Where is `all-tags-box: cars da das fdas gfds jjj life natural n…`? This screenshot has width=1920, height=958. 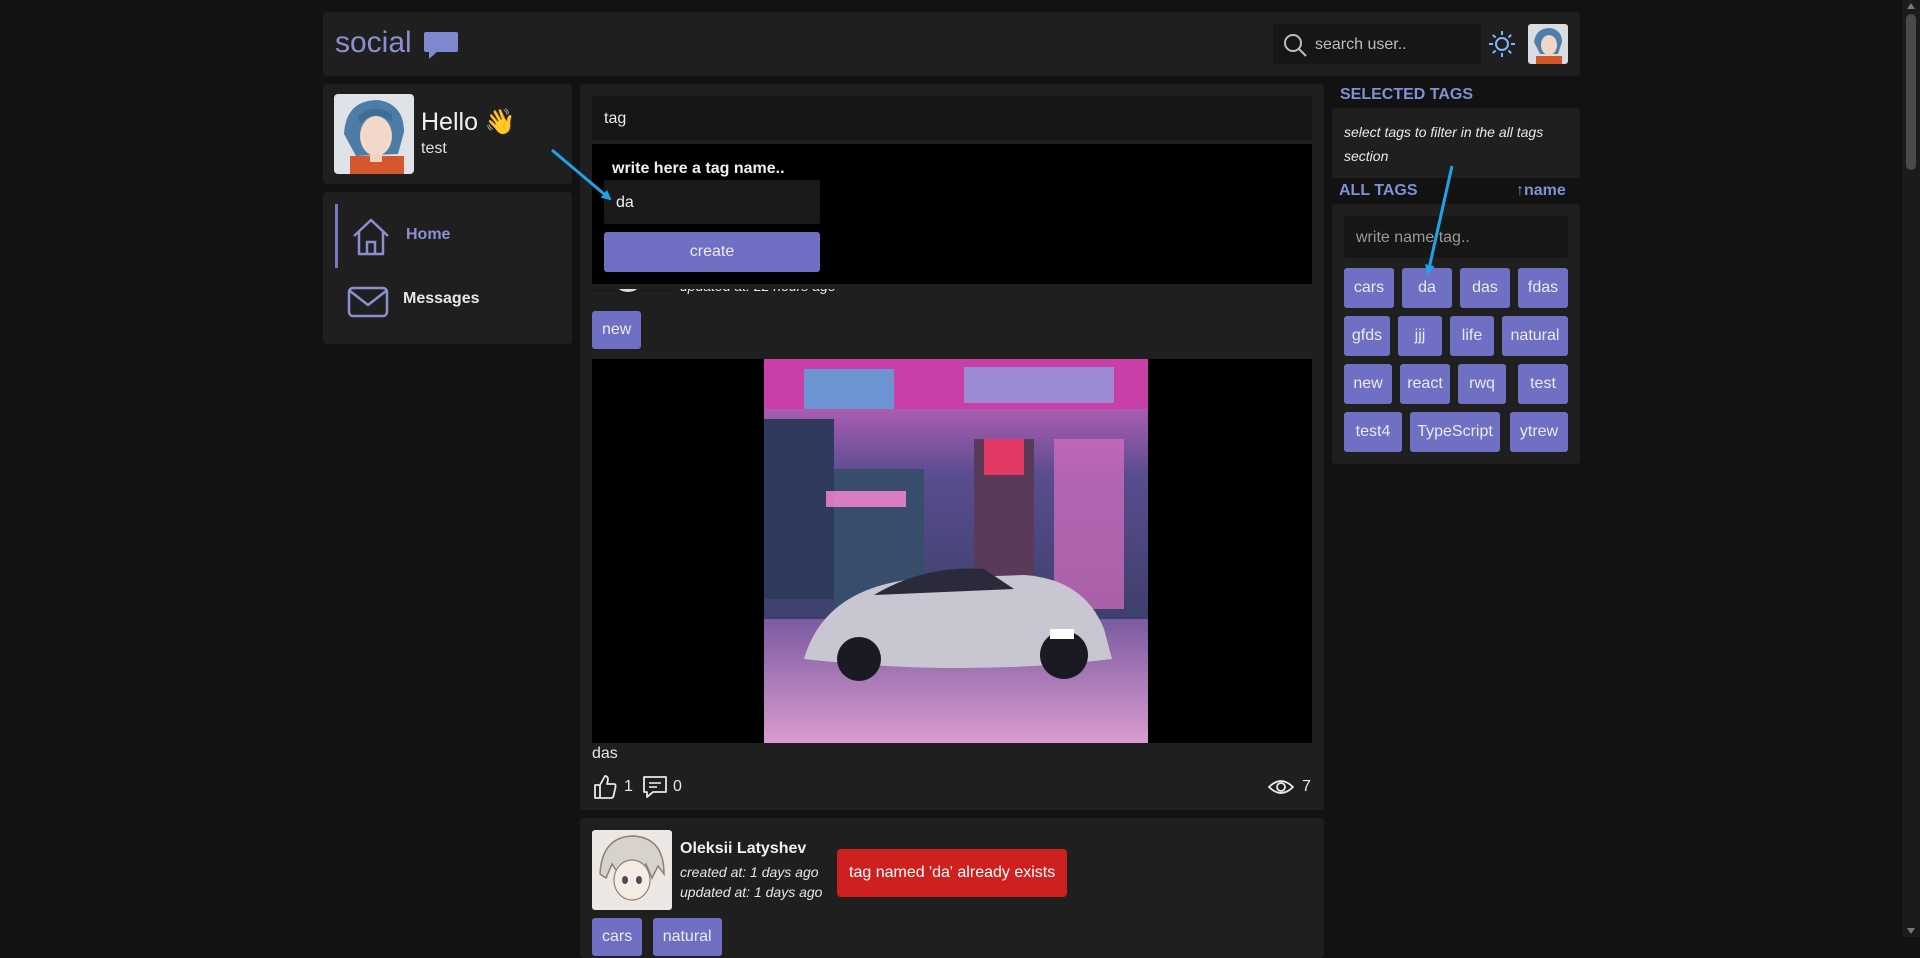
all-tags-box: cars da das fdas gfds jjj life natural n… is located at coordinates (1456, 334).